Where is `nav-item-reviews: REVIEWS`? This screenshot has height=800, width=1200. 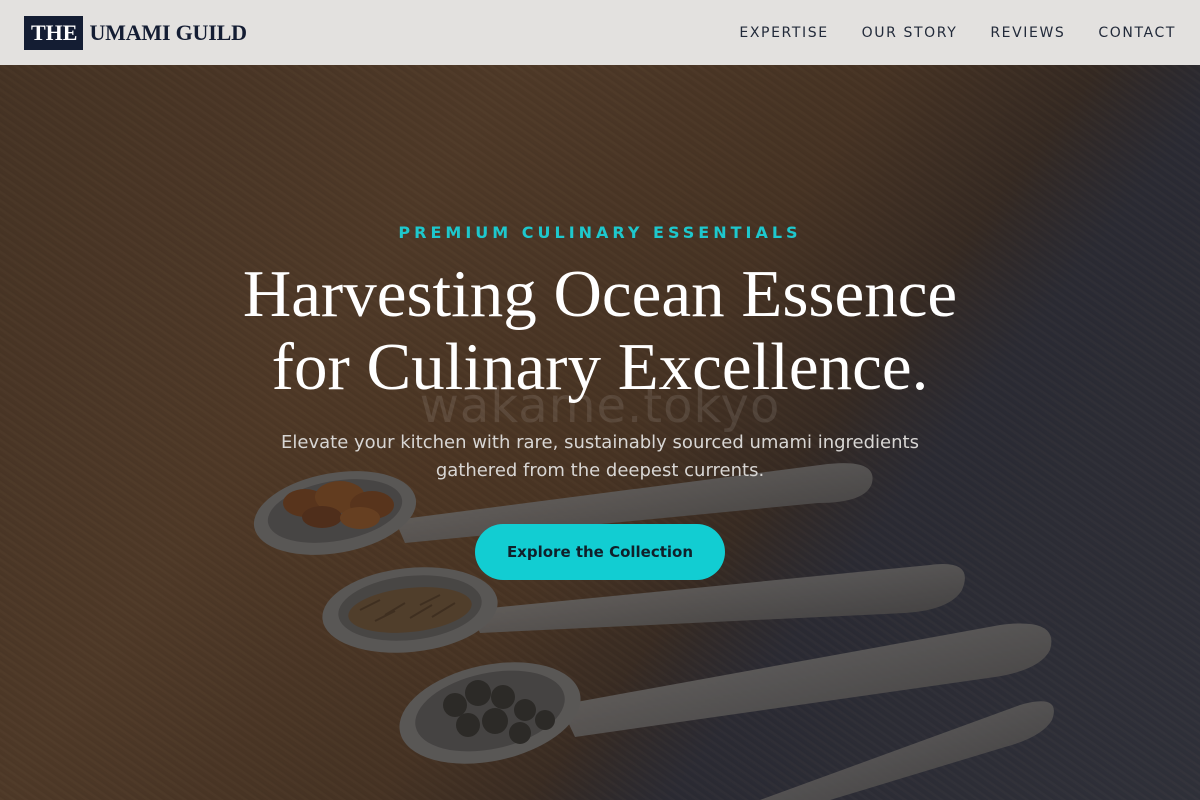
nav-item-reviews: REVIEWS is located at coordinates (1027, 33).